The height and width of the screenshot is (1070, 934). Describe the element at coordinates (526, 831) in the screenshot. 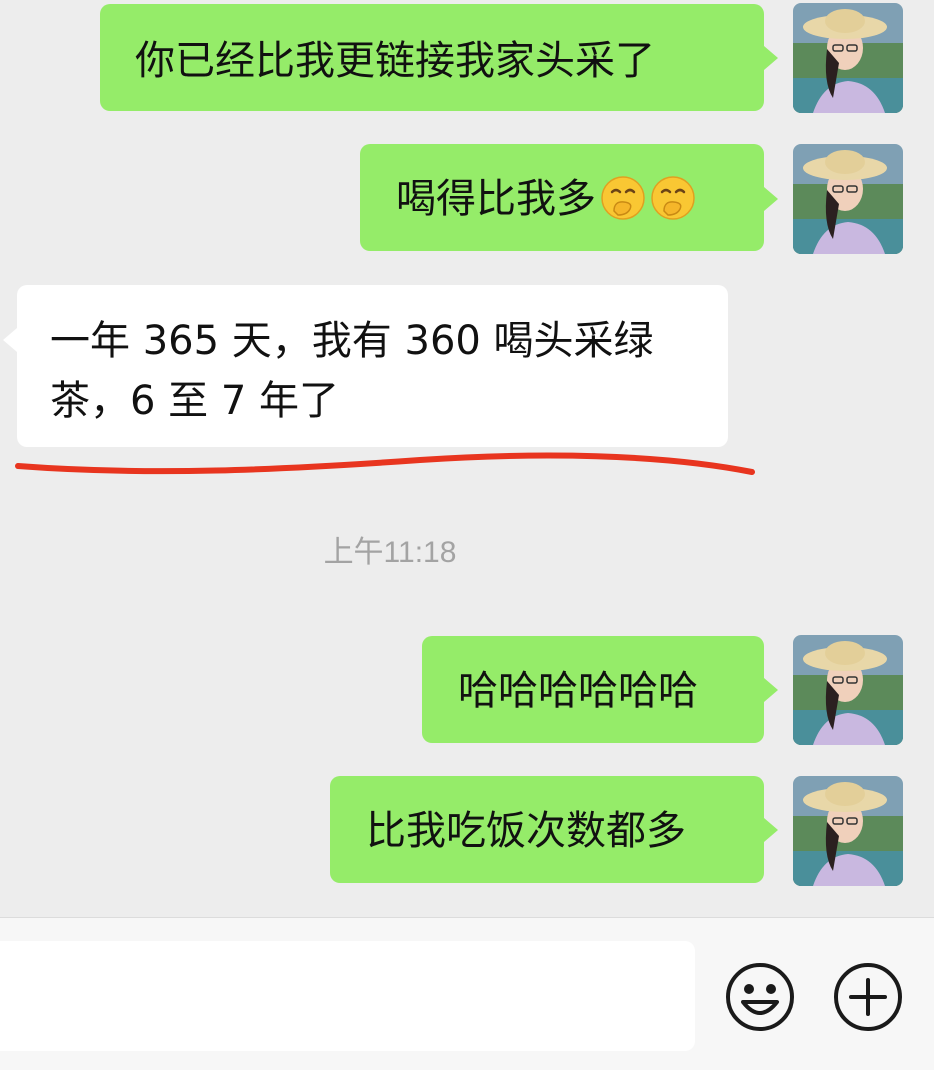

I see `message-text: 比我吃饭次数都多` at that location.